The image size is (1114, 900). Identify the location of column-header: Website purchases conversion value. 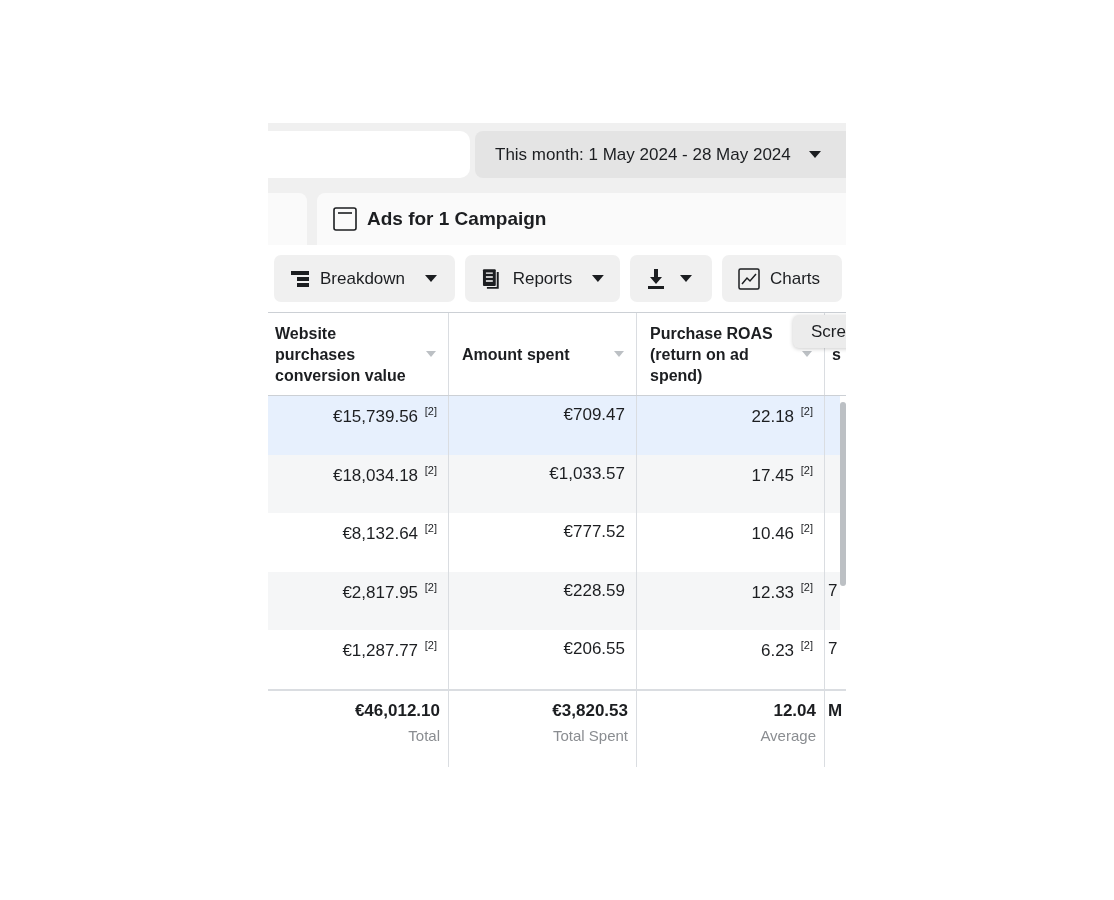
(358, 354).